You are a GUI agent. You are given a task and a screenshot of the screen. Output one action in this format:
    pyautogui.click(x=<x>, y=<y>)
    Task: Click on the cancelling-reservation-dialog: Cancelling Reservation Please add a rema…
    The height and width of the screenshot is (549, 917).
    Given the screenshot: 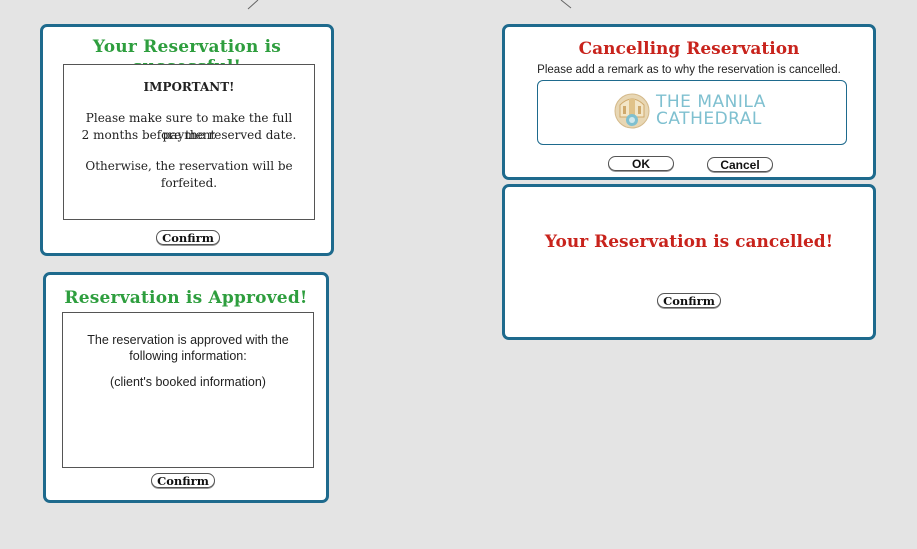 What is the action you would take?
    pyautogui.click(x=689, y=102)
    